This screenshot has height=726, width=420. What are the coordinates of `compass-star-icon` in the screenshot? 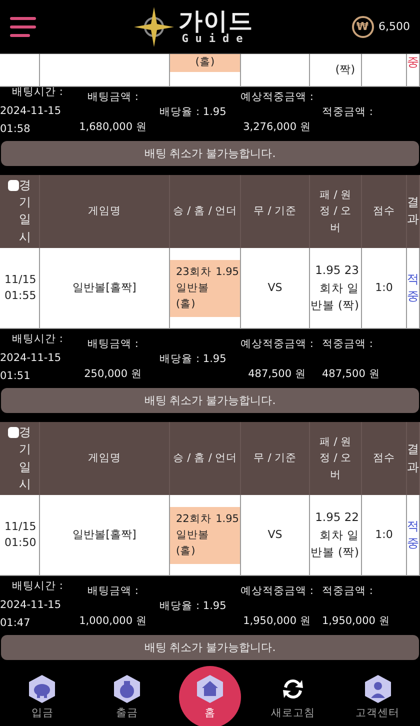 It's located at (154, 26).